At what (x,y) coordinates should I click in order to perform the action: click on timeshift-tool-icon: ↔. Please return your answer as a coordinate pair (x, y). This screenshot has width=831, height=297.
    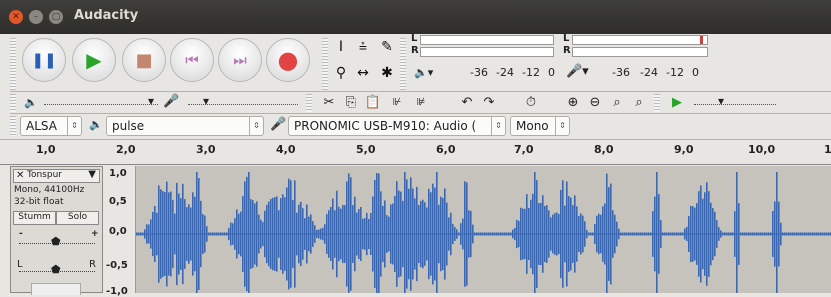
    Looking at the image, I should click on (363, 73).